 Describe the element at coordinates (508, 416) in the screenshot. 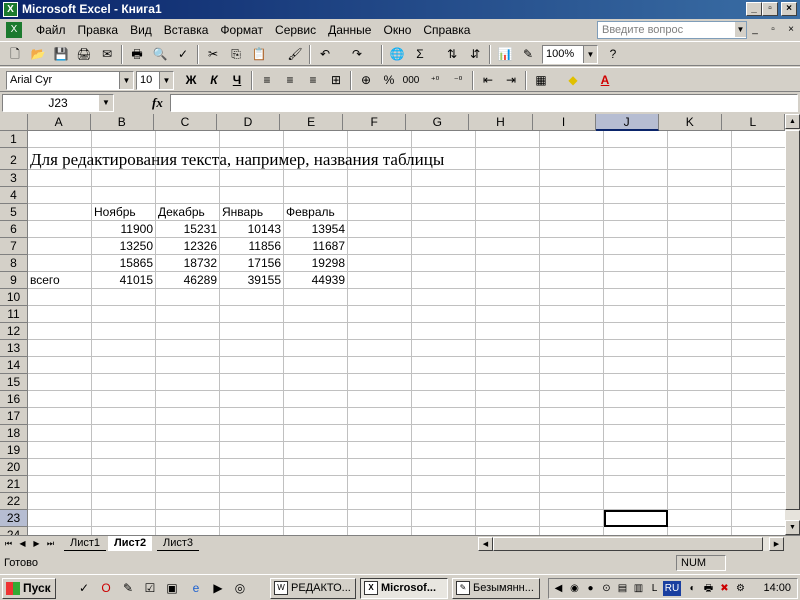

I see `cell-h17` at that location.